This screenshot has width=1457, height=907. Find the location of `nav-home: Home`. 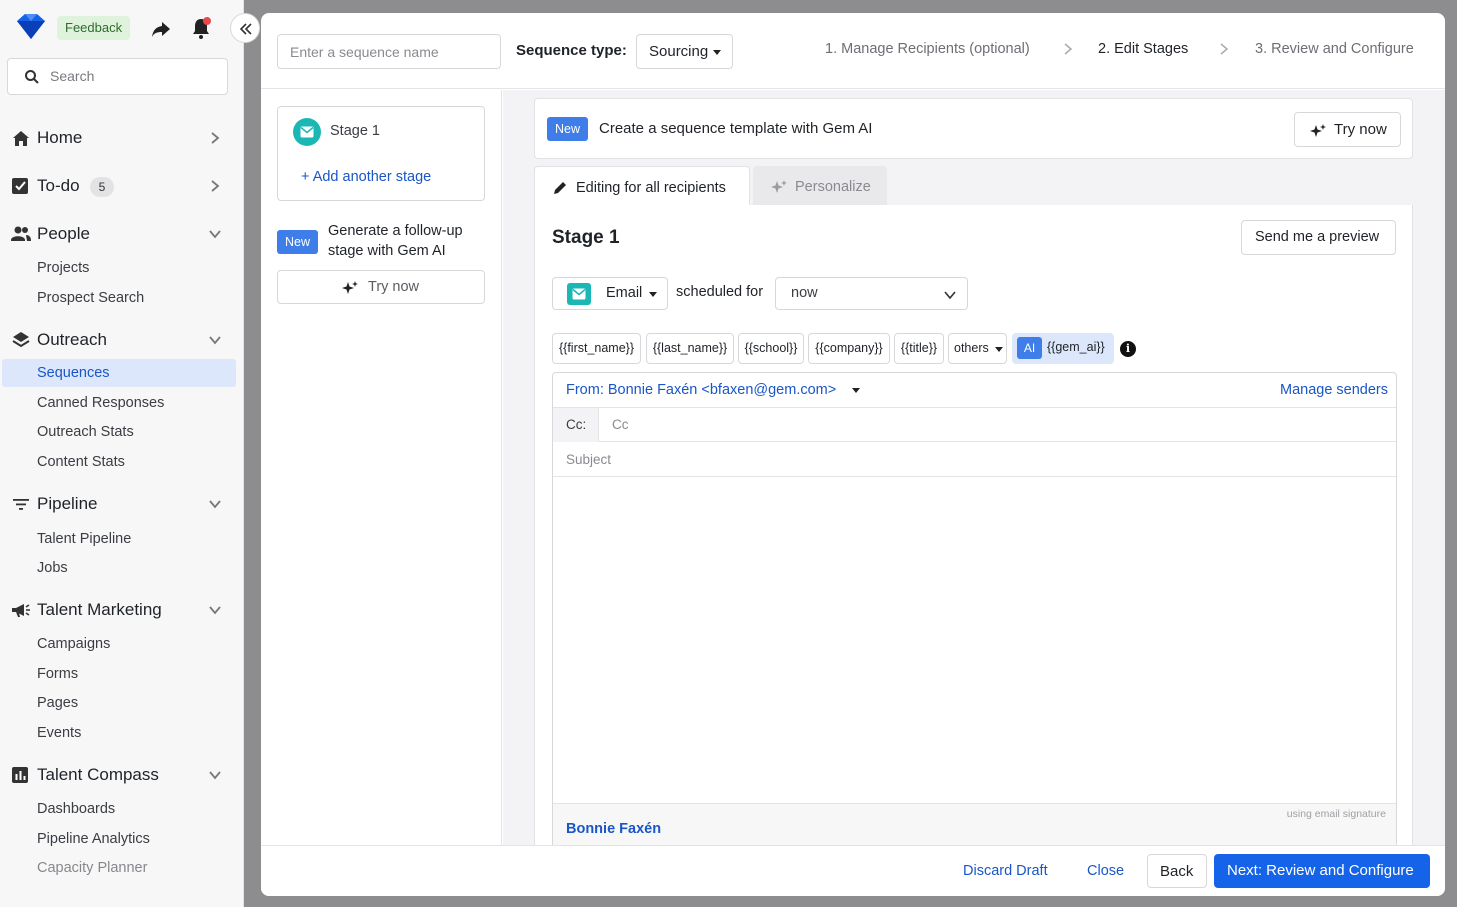

nav-home: Home is located at coordinates (121, 138).